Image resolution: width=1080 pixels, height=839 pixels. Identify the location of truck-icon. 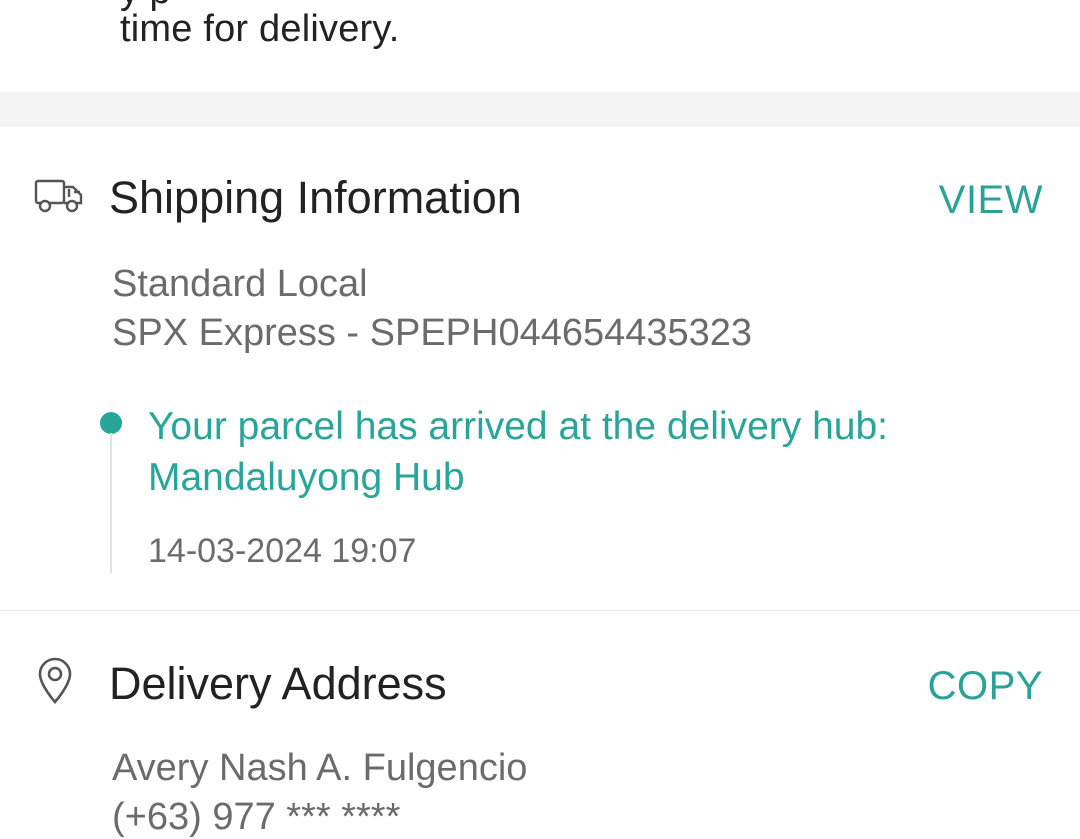
(59, 197).